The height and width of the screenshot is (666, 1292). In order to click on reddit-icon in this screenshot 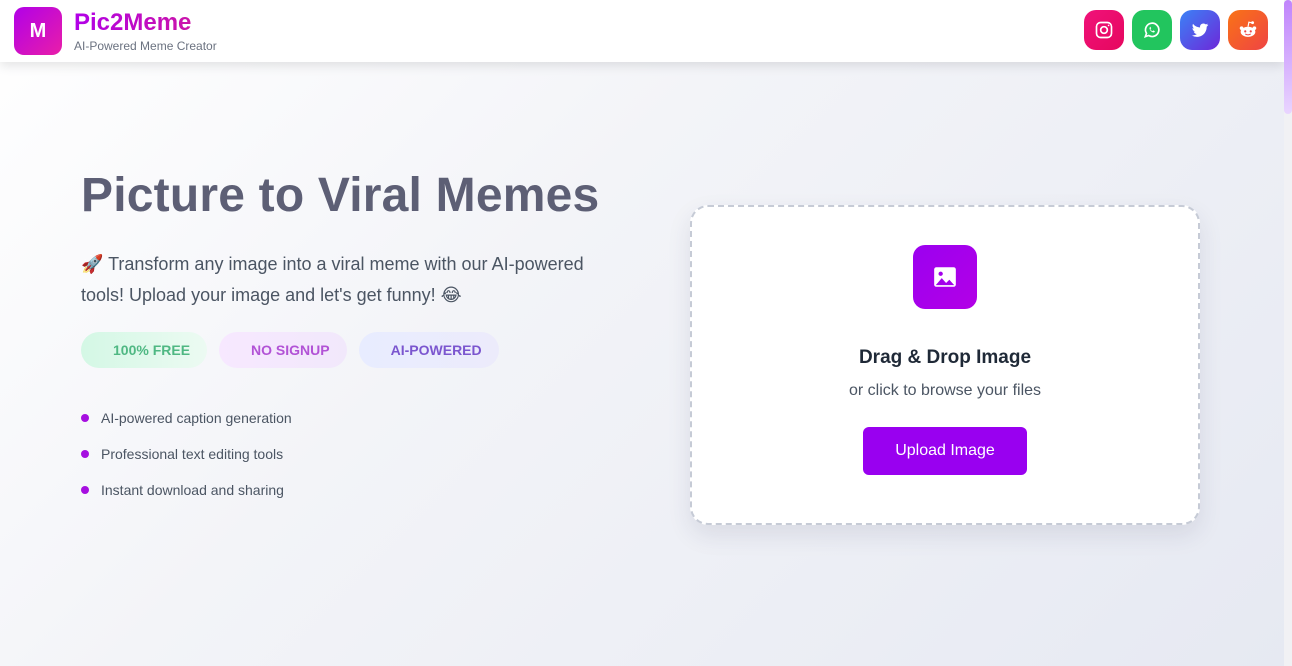, I will do `click(1248, 29)`.